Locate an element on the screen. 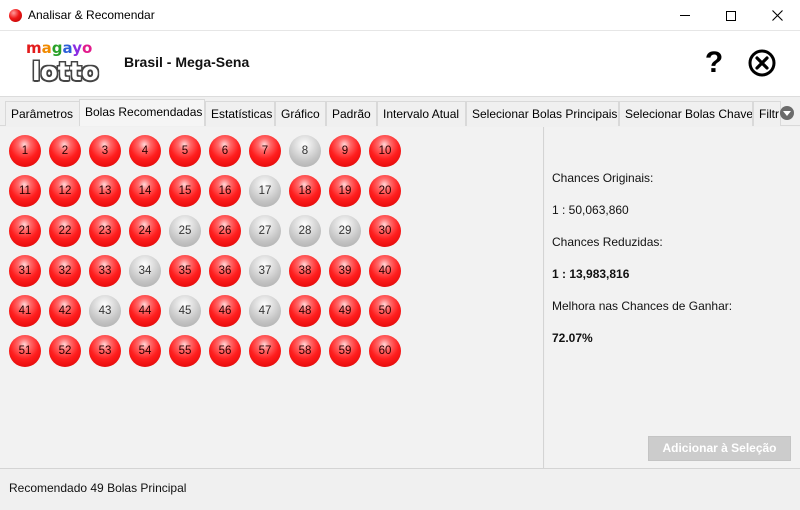  lottery-ball-34: 34 is located at coordinates (145, 271).